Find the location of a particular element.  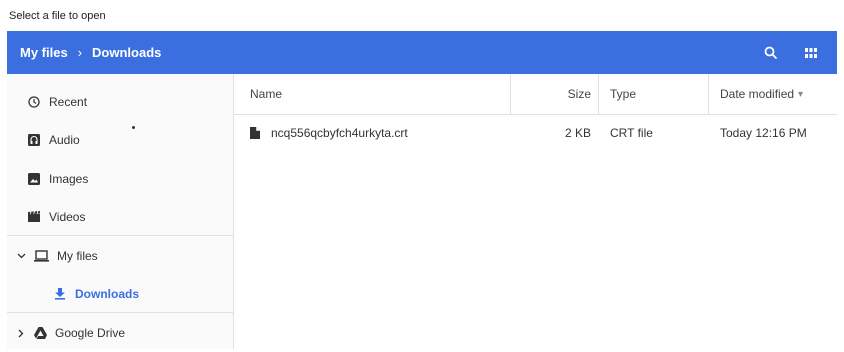

file-date-cell: Today 12:16 PM is located at coordinates (763, 133).